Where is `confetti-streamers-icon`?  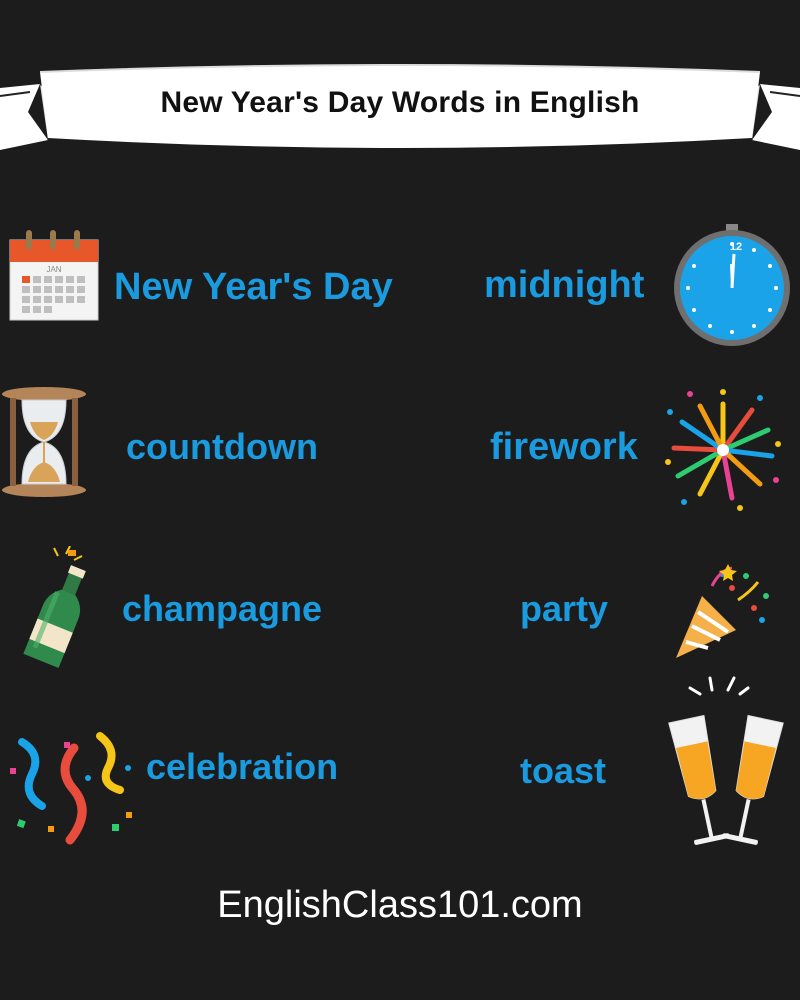 confetti-streamers-icon is located at coordinates (75, 791).